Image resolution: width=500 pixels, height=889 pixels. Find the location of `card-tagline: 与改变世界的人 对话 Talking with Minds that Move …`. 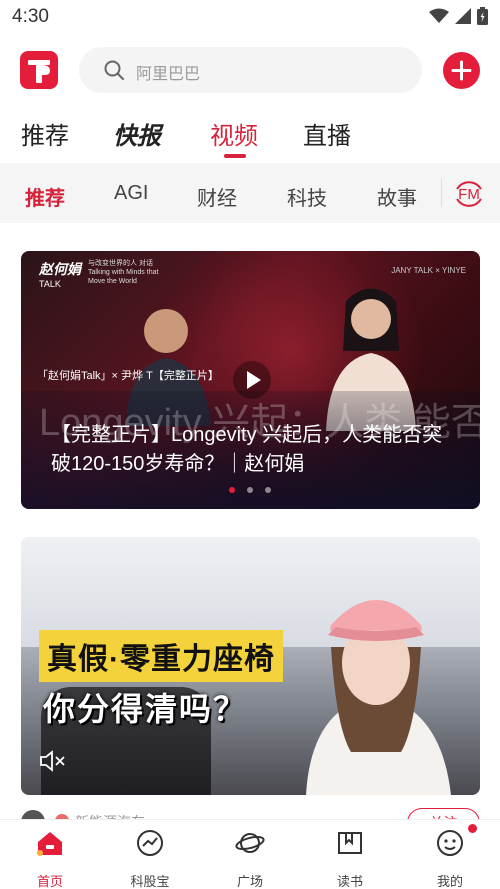

card-tagline: 与改变世界的人 对话 Talking with Minds that Move … is located at coordinates (123, 272).